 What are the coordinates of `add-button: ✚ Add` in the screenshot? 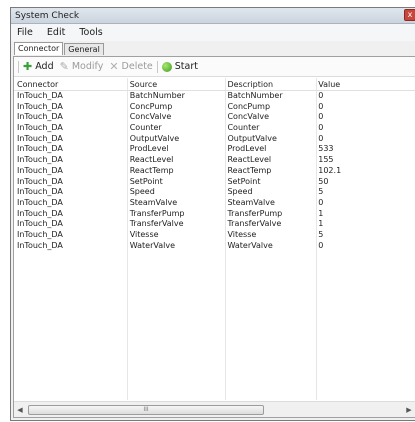 It's located at (38, 66).